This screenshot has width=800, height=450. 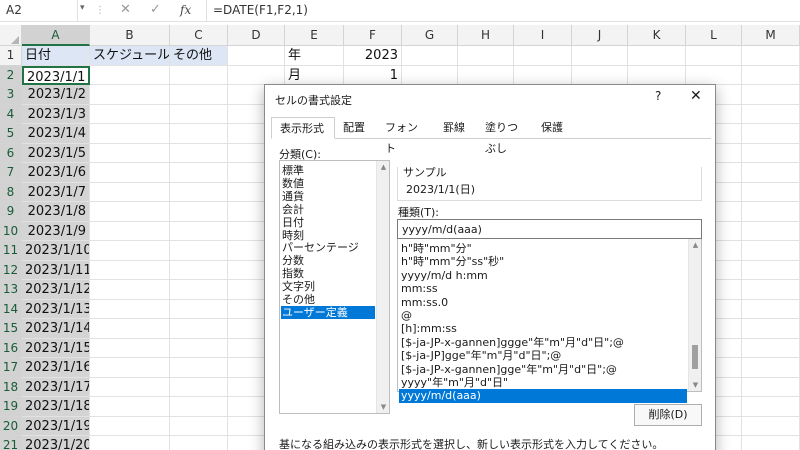 What do you see at coordinates (56, 114) in the screenshot?
I see `cell-a4: 2023/1/3` at bounding box center [56, 114].